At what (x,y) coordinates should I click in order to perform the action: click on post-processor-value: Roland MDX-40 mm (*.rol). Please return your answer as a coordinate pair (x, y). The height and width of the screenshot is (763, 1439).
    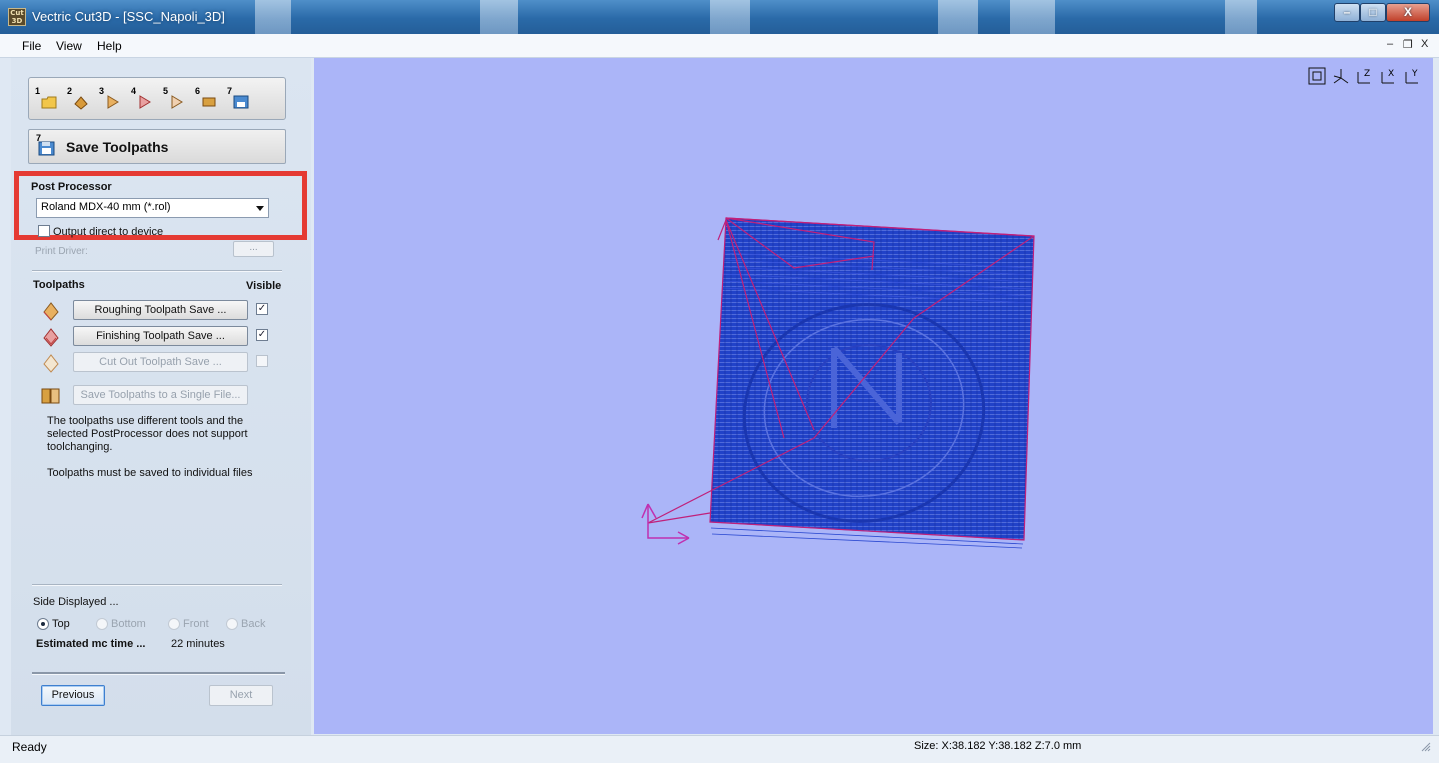
    Looking at the image, I should click on (106, 207).